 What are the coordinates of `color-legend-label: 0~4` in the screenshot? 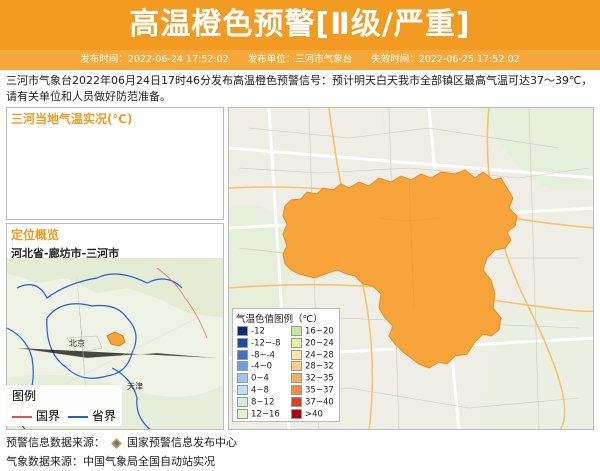 It's located at (260, 378).